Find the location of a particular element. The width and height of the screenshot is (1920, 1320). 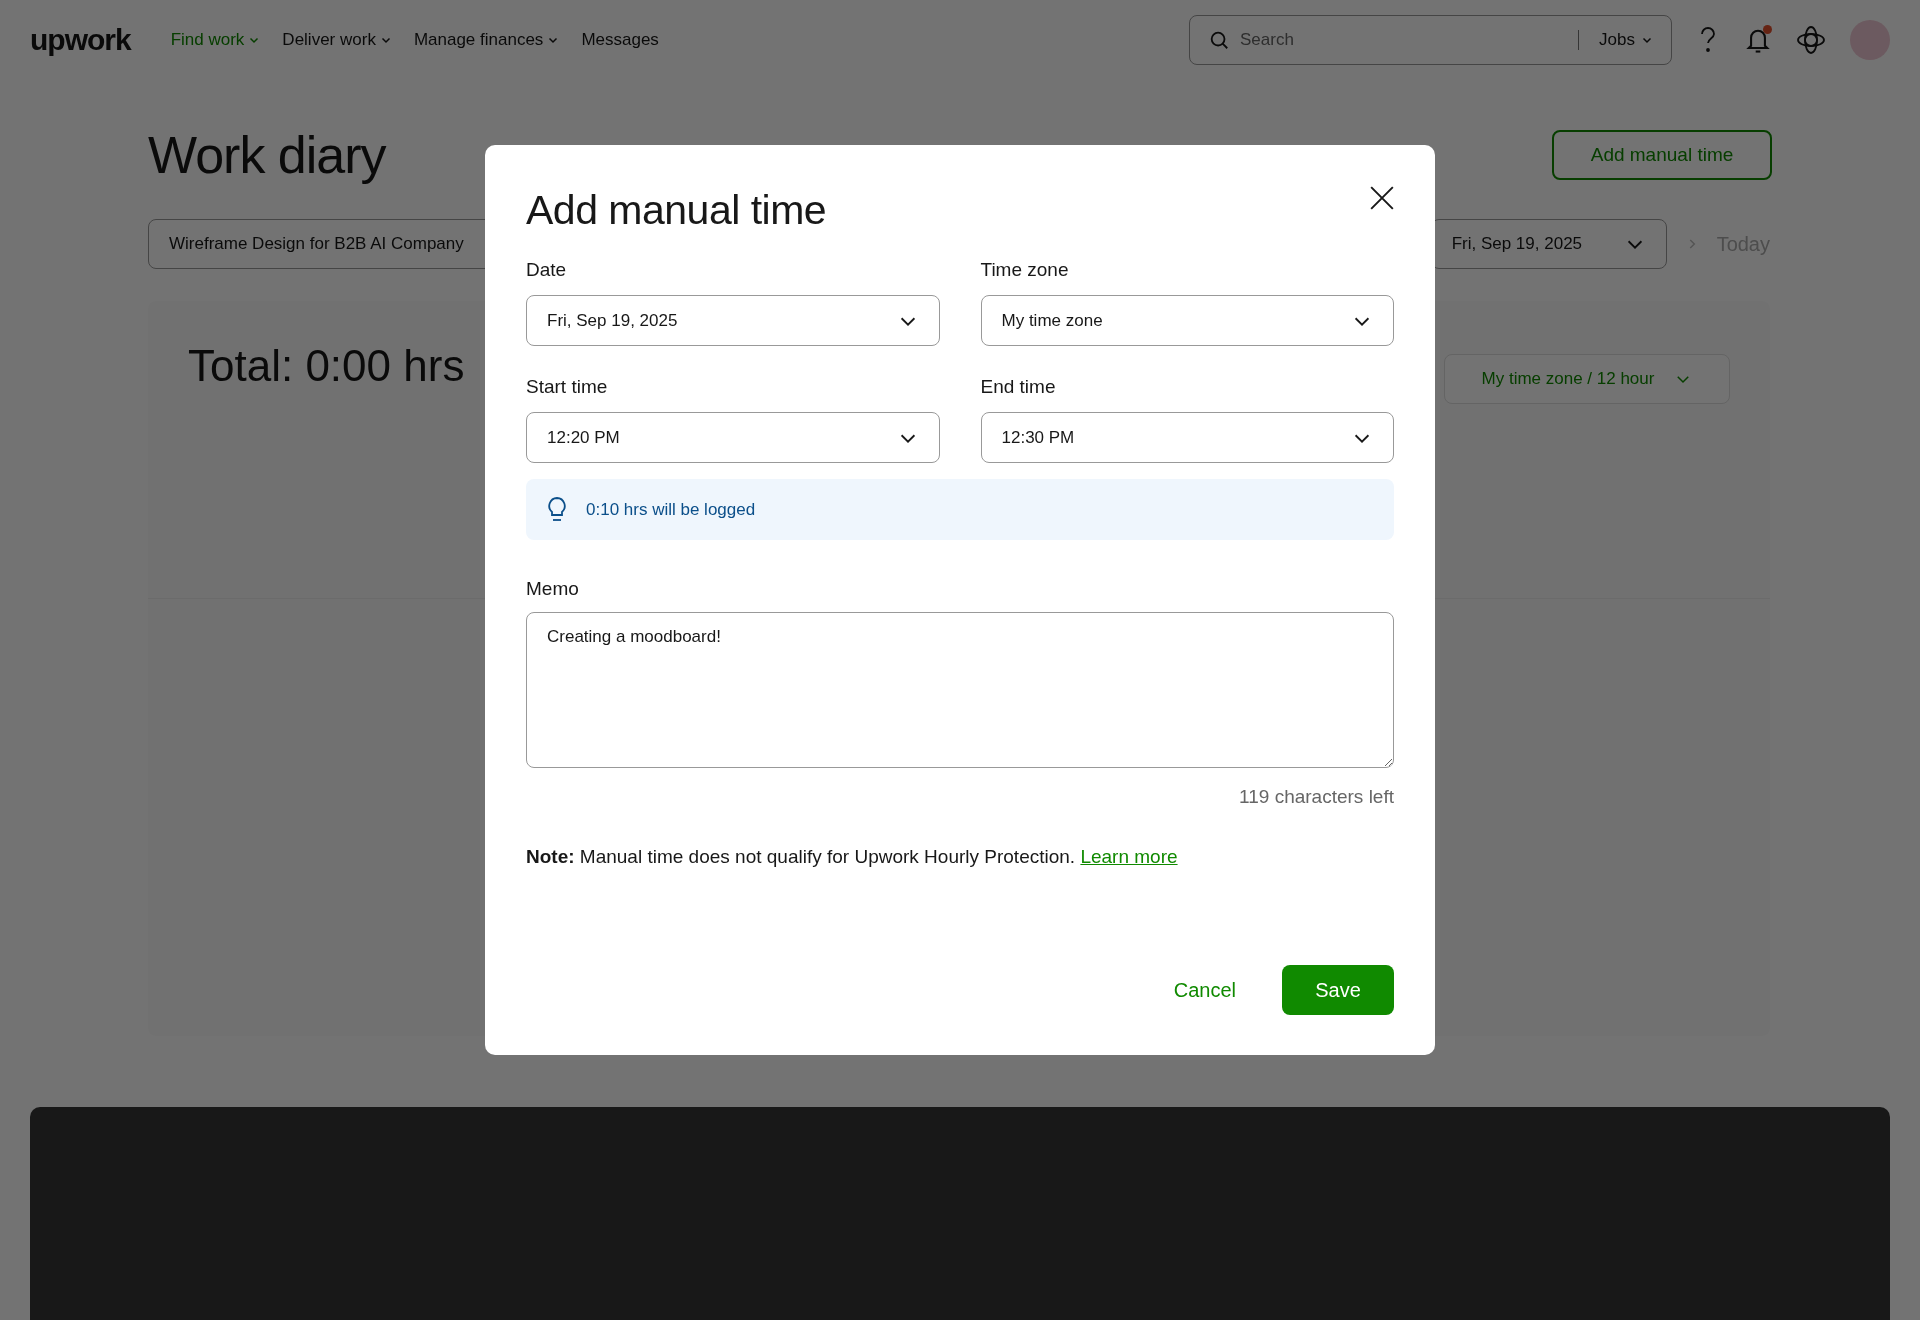

field-label: End time is located at coordinates (1018, 387).